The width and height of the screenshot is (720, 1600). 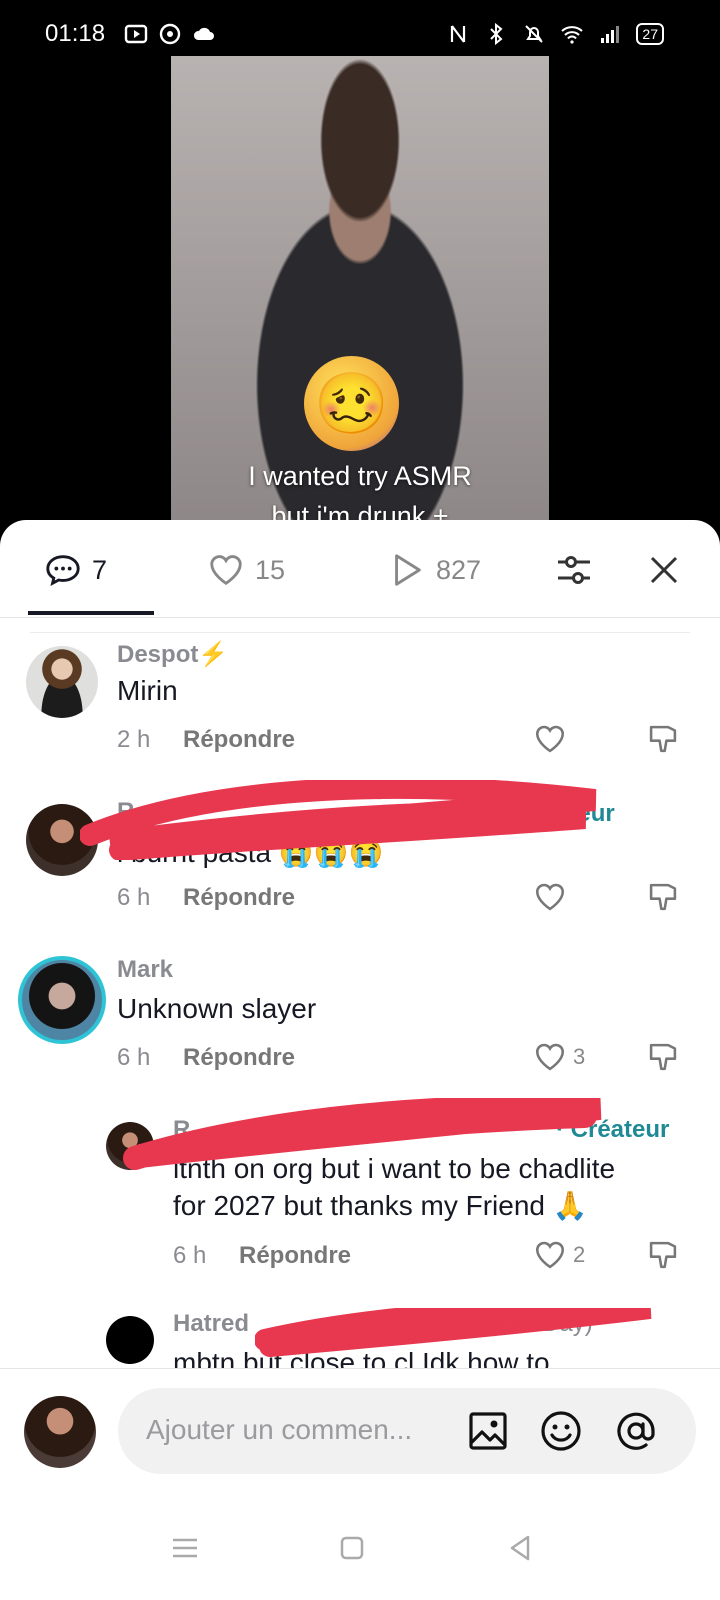 I want to click on close-icon, so click(x=664, y=570).